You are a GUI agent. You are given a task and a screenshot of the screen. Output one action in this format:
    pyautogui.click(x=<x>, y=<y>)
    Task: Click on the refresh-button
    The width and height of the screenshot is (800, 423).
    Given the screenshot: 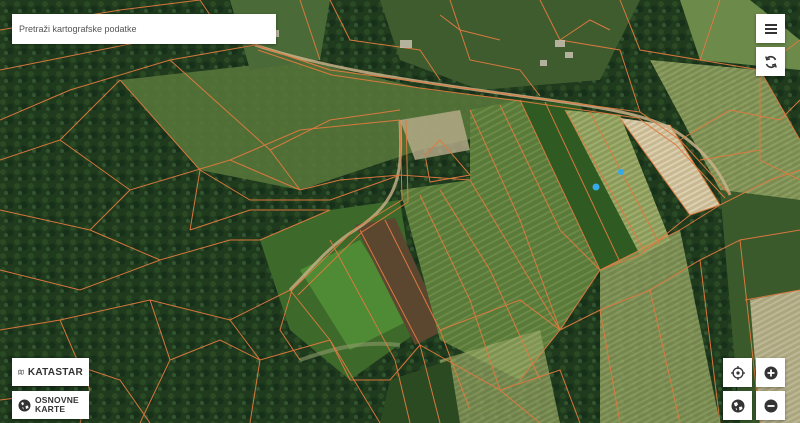 What is the action you would take?
    pyautogui.click(x=770, y=61)
    